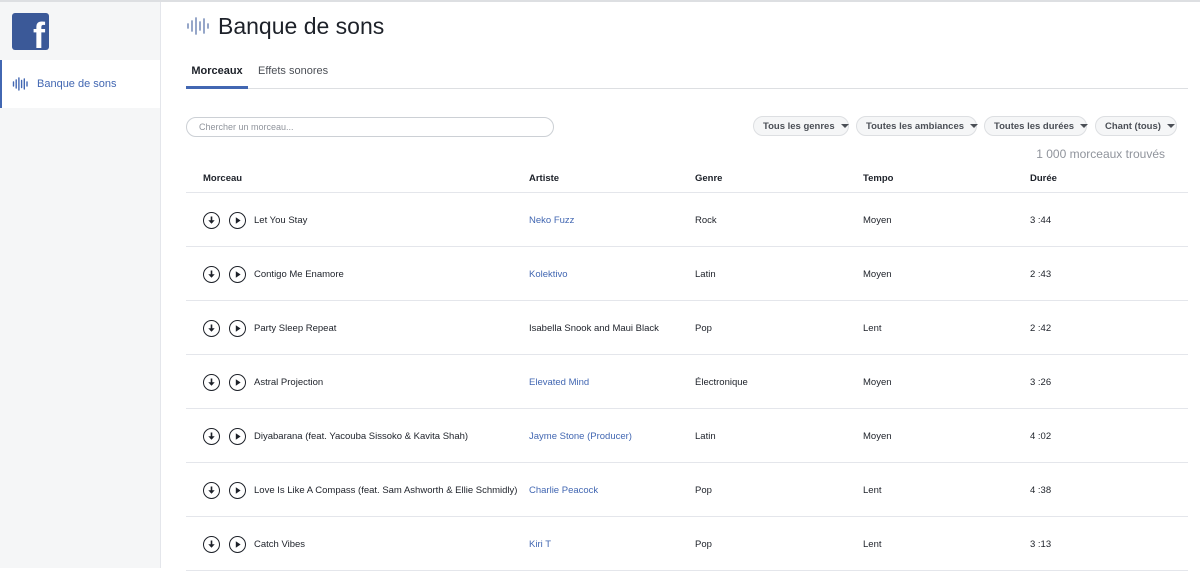  What do you see at coordinates (281, 220) in the screenshot?
I see `track-title: Let You Stay` at bounding box center [281, 220].